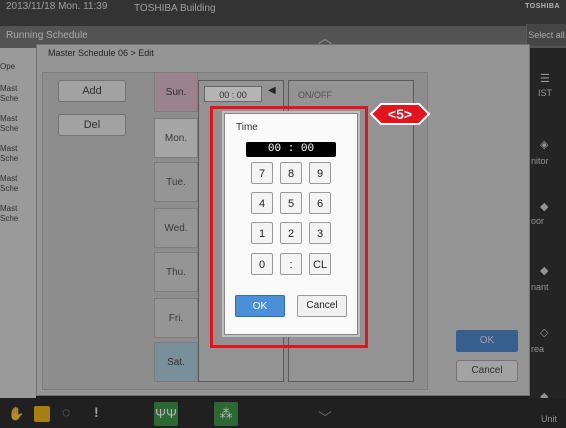  Describe the element at coordinates (262, 264) in the screenshot. I see `key-0: 0` at that location.